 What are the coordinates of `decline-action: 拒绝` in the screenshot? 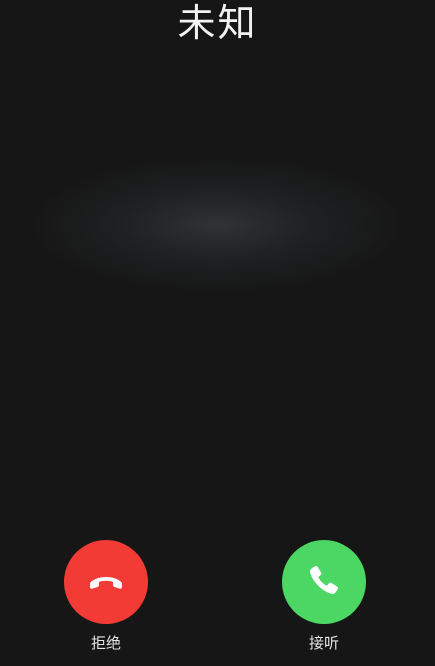 It's located at (106, 596).